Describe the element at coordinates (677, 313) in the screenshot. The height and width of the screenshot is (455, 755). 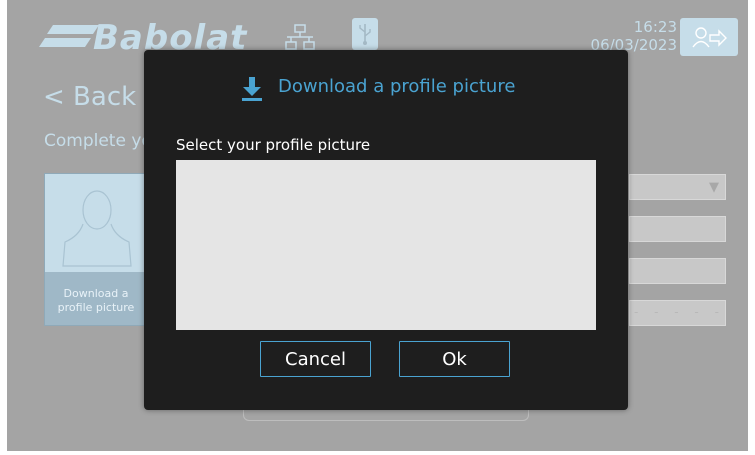
I see `right-date-field: - - - - -` at that location.